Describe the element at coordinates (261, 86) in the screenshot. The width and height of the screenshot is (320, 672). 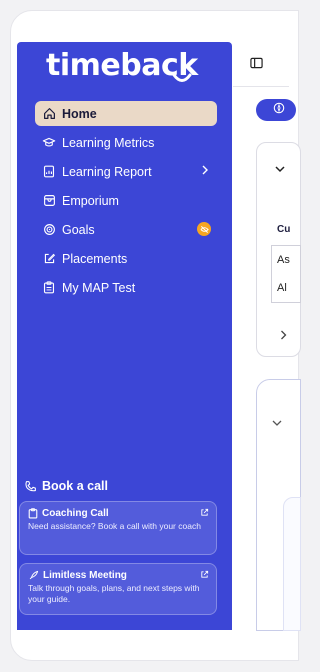
I see `header-divider` at that location.